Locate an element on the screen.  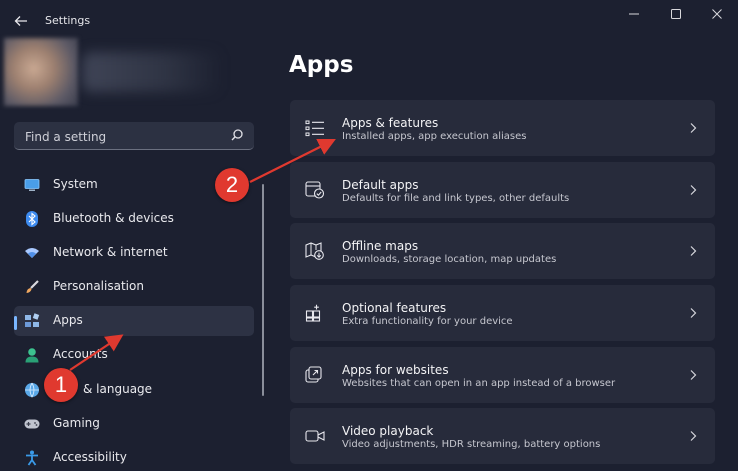
title-bar: Settings is located at coordinates (369, 20).